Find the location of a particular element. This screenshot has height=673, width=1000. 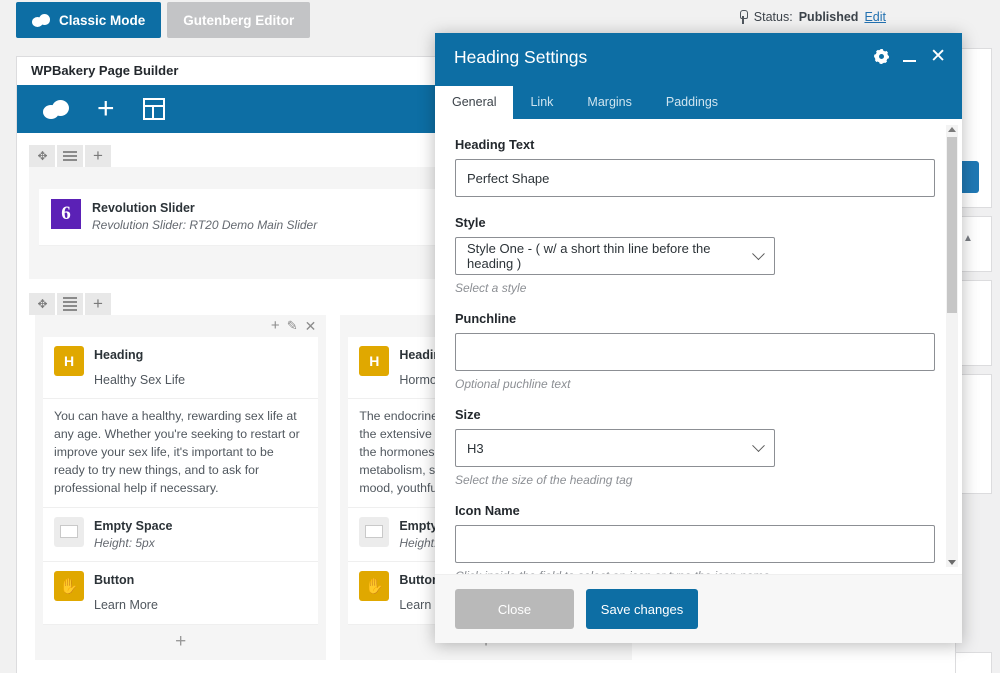

field-heading-text: Heading Text Perfect Shape is located at coordinates (698, 167).